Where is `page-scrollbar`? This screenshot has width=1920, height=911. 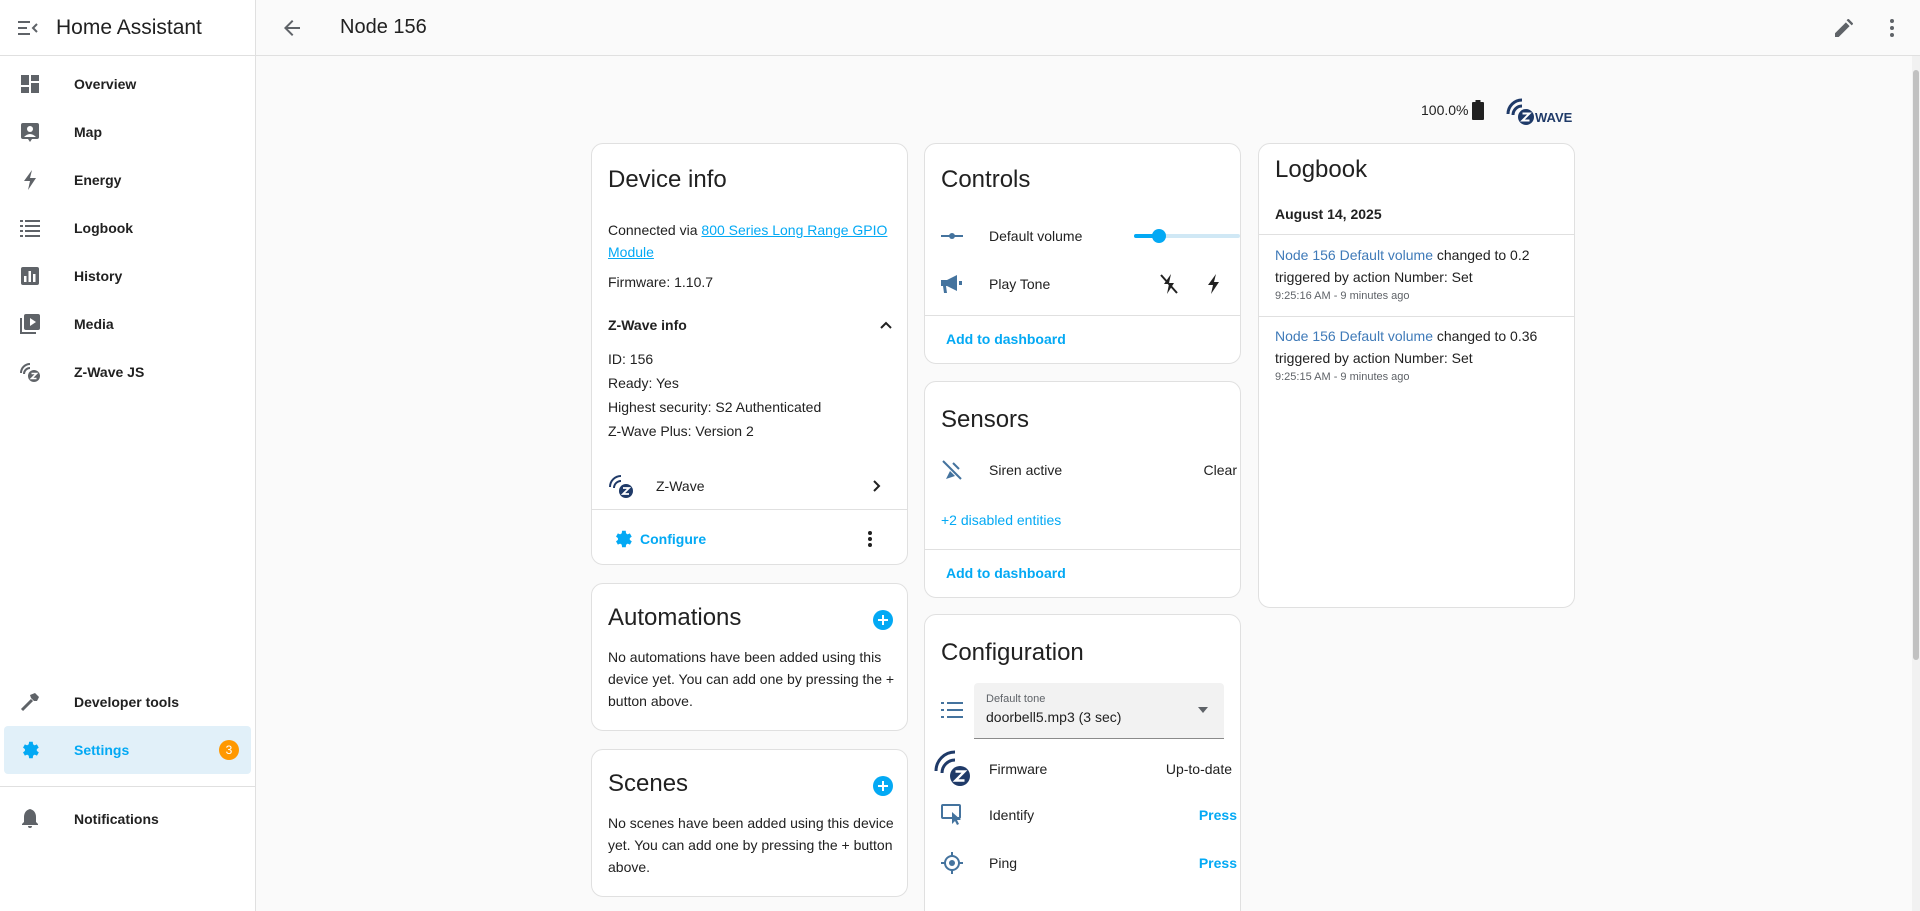 page-scrollbar is located at coordinates (1916, 483).